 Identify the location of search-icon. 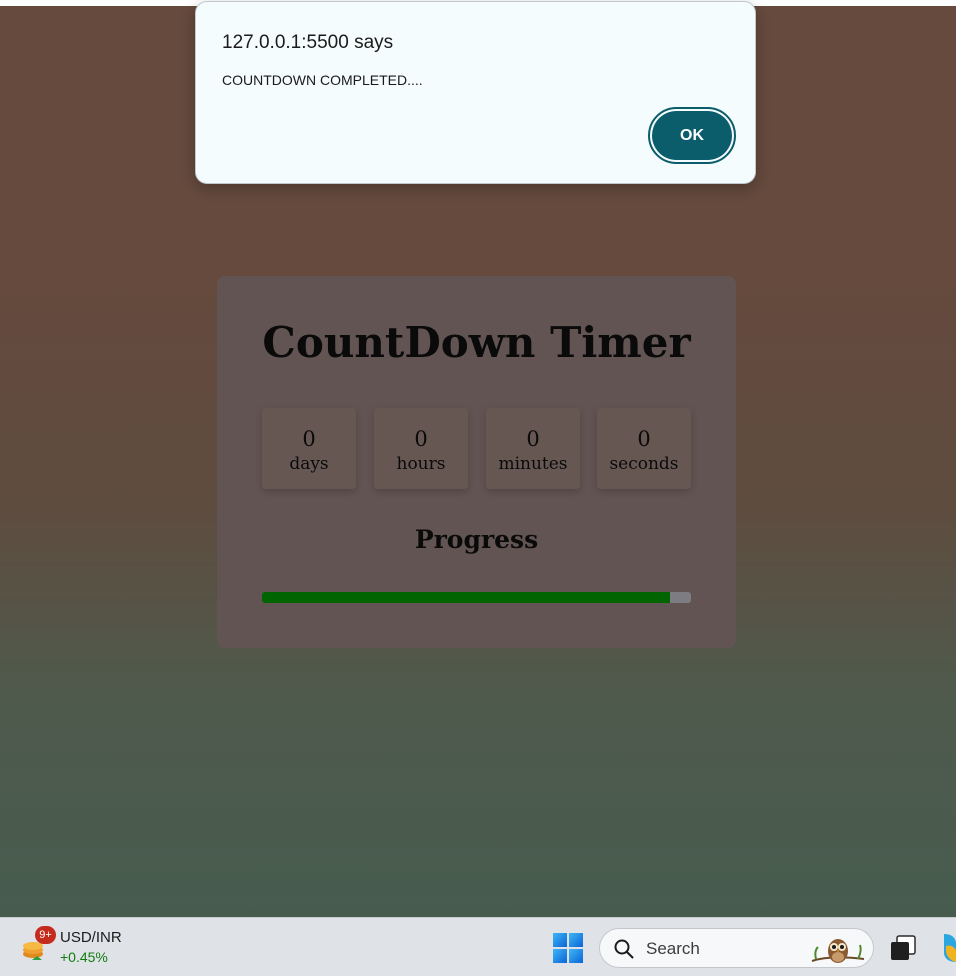
(624, 949).